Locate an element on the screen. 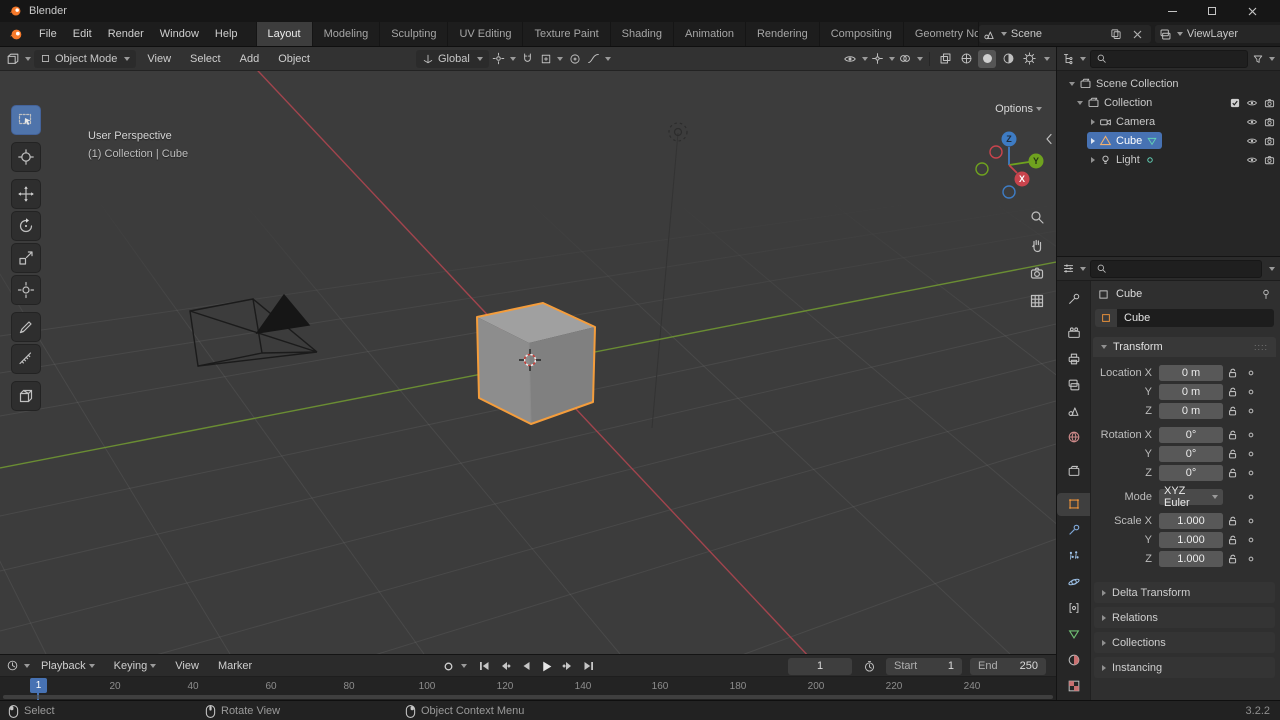 The image size is (1280, 720). tab-particles is located at coordinates (1073, 556).